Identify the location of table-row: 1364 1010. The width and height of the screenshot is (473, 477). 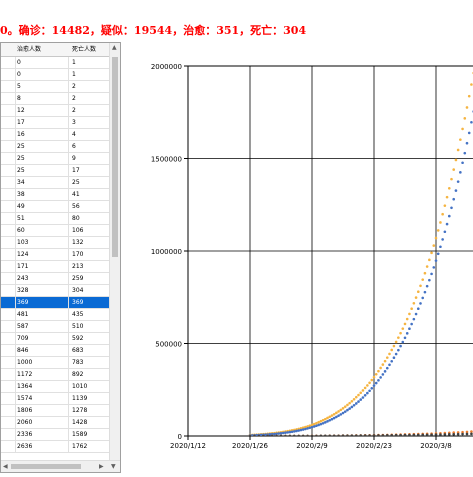
(55, 387).